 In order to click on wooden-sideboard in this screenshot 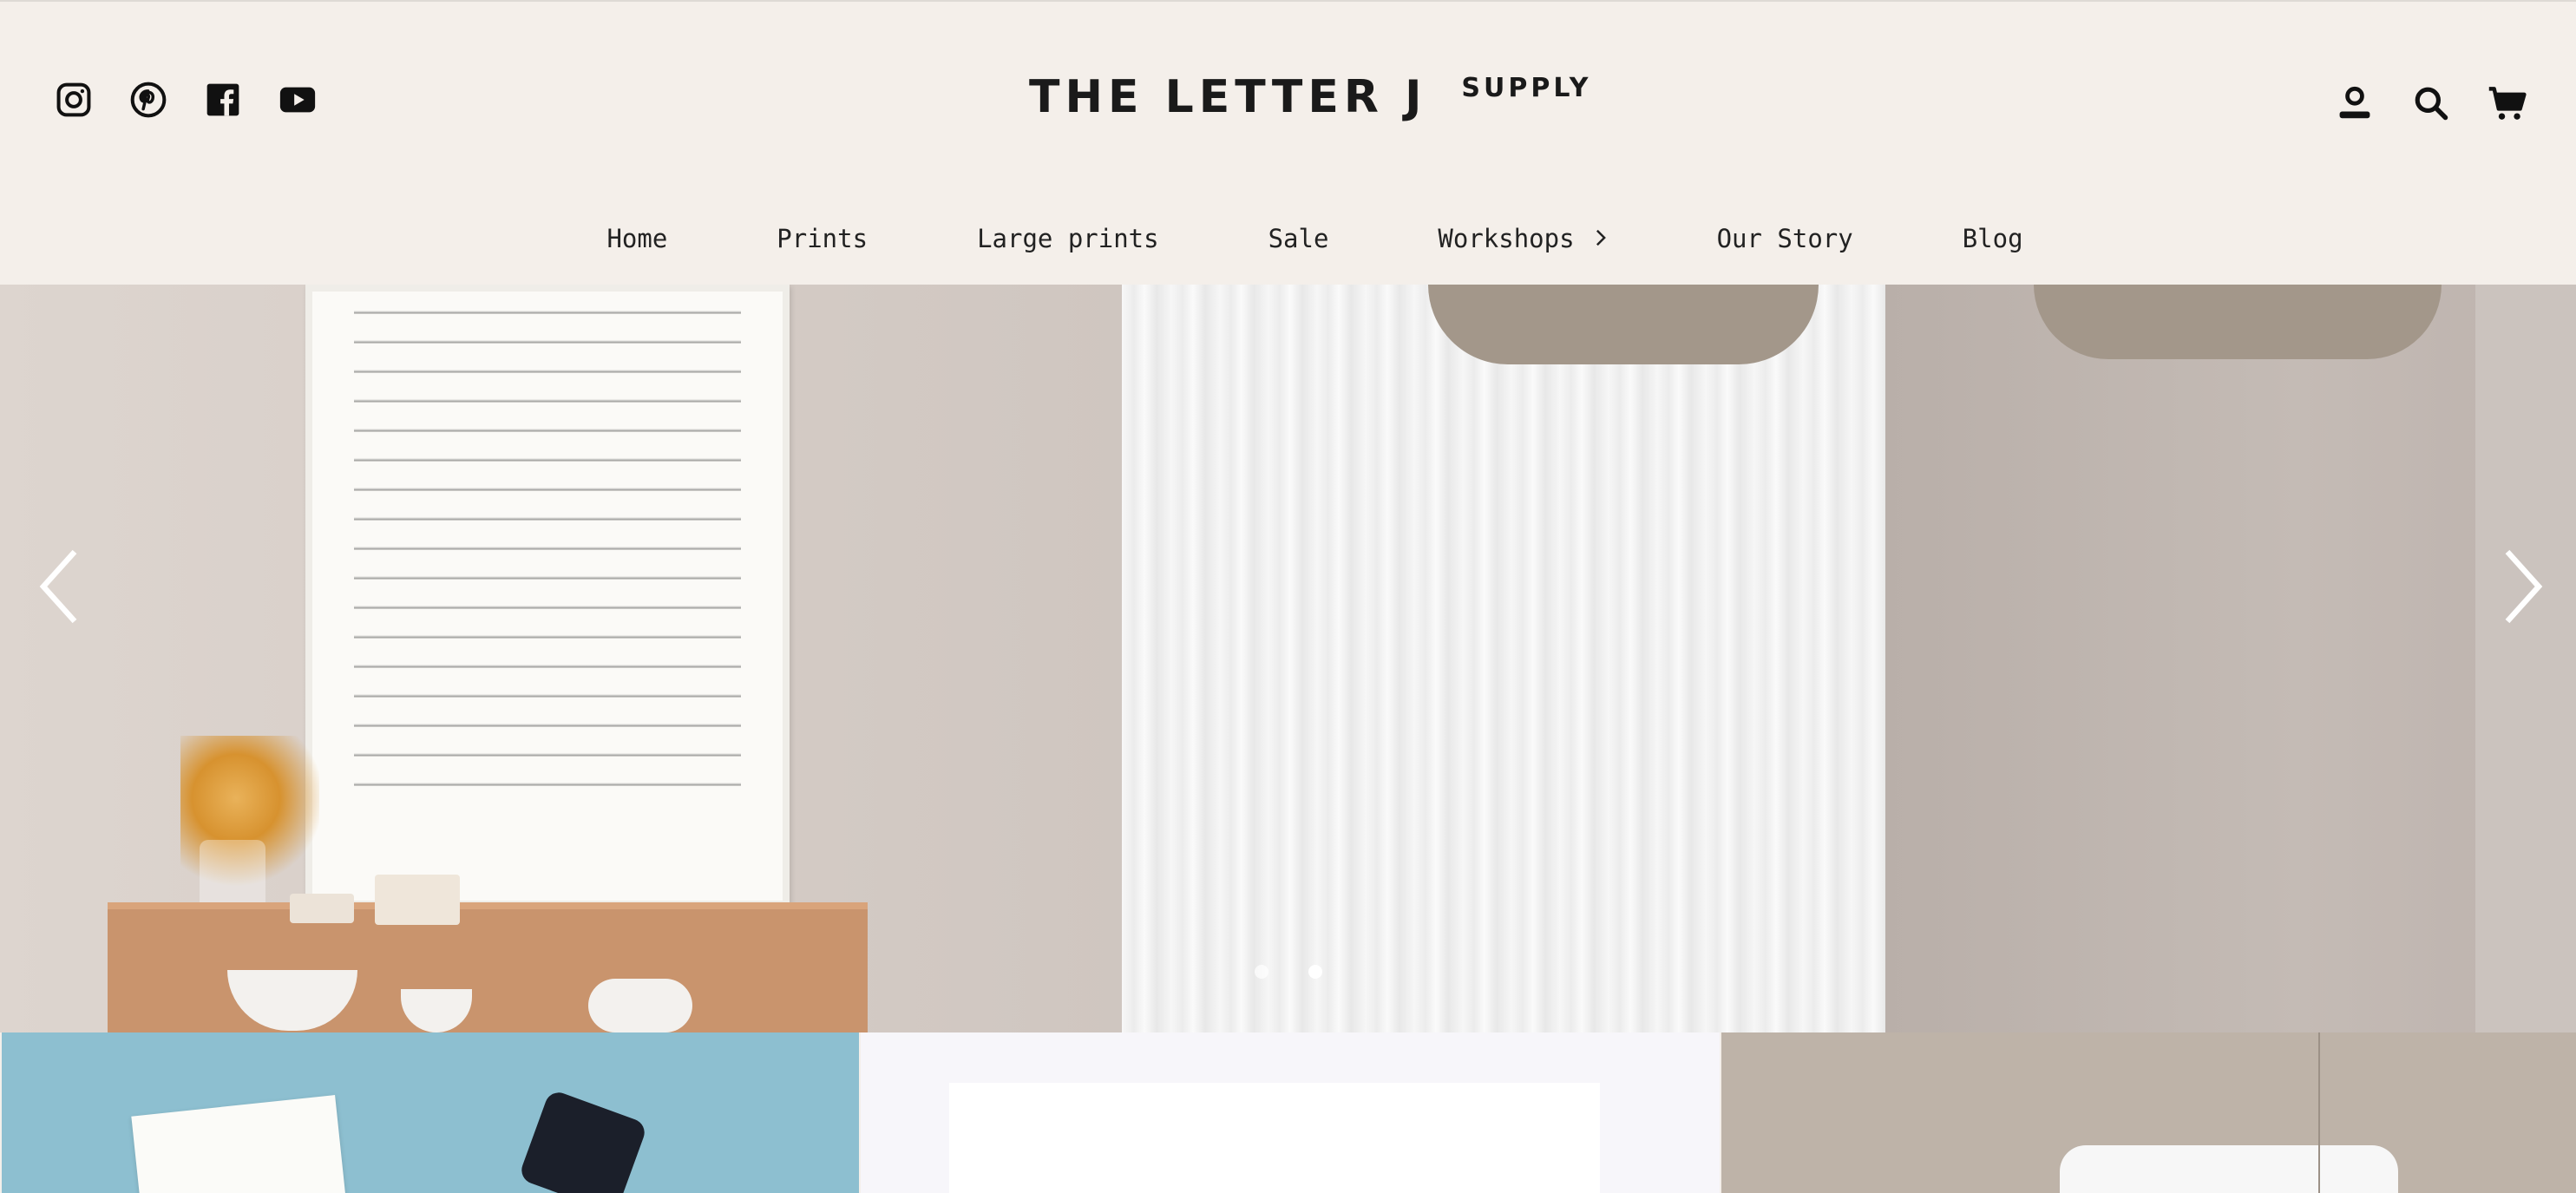, I will do `click(488, 967)`.